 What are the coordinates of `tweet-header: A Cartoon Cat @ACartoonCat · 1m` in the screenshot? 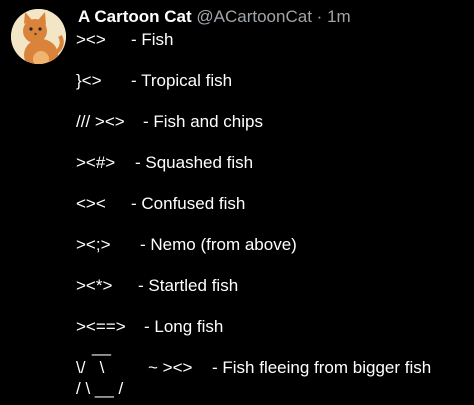 It's located at (214, 17).